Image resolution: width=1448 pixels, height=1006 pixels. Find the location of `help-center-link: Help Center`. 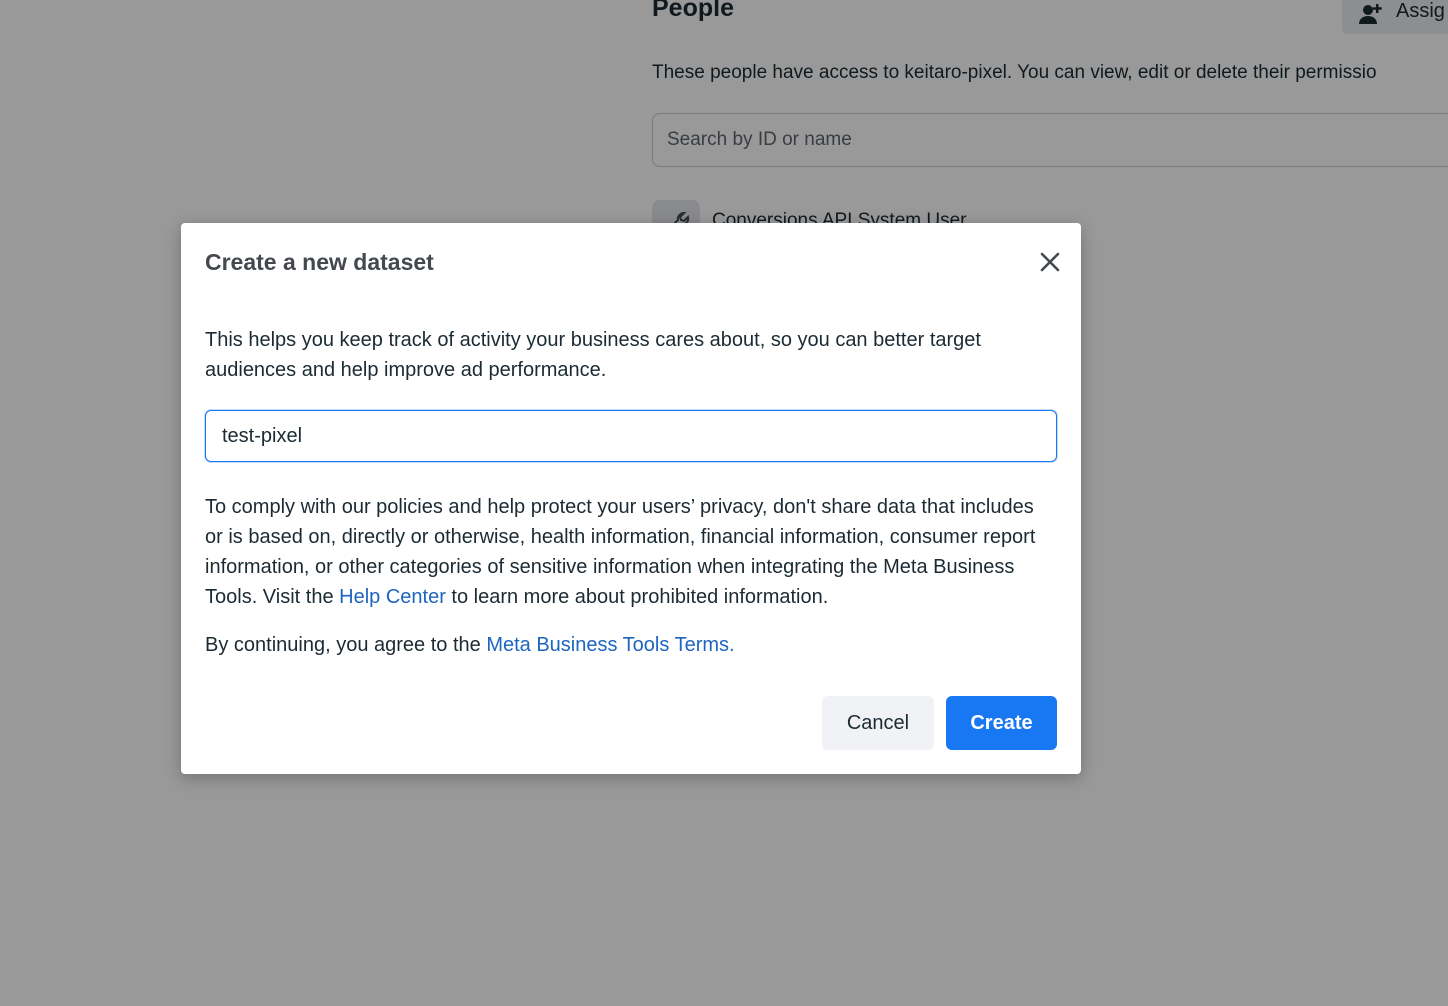

help-center-link: Help Center is located at coordinates (392, 597).